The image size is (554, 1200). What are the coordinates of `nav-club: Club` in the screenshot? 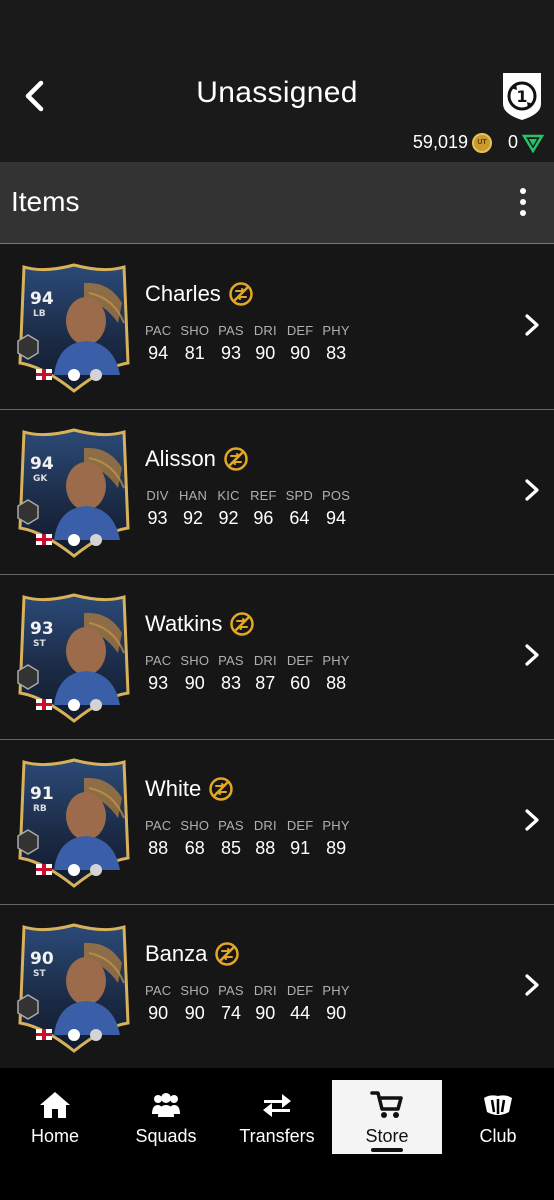 It's located at (498, 1117).